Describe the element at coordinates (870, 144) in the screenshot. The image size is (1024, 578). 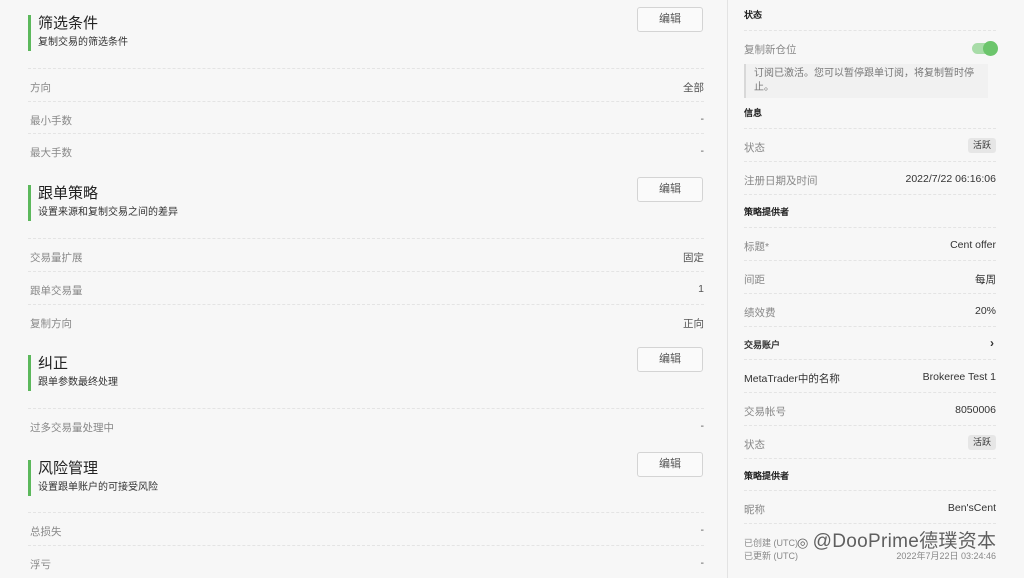
I see `info-status-row: 状态 活跃` at that location.